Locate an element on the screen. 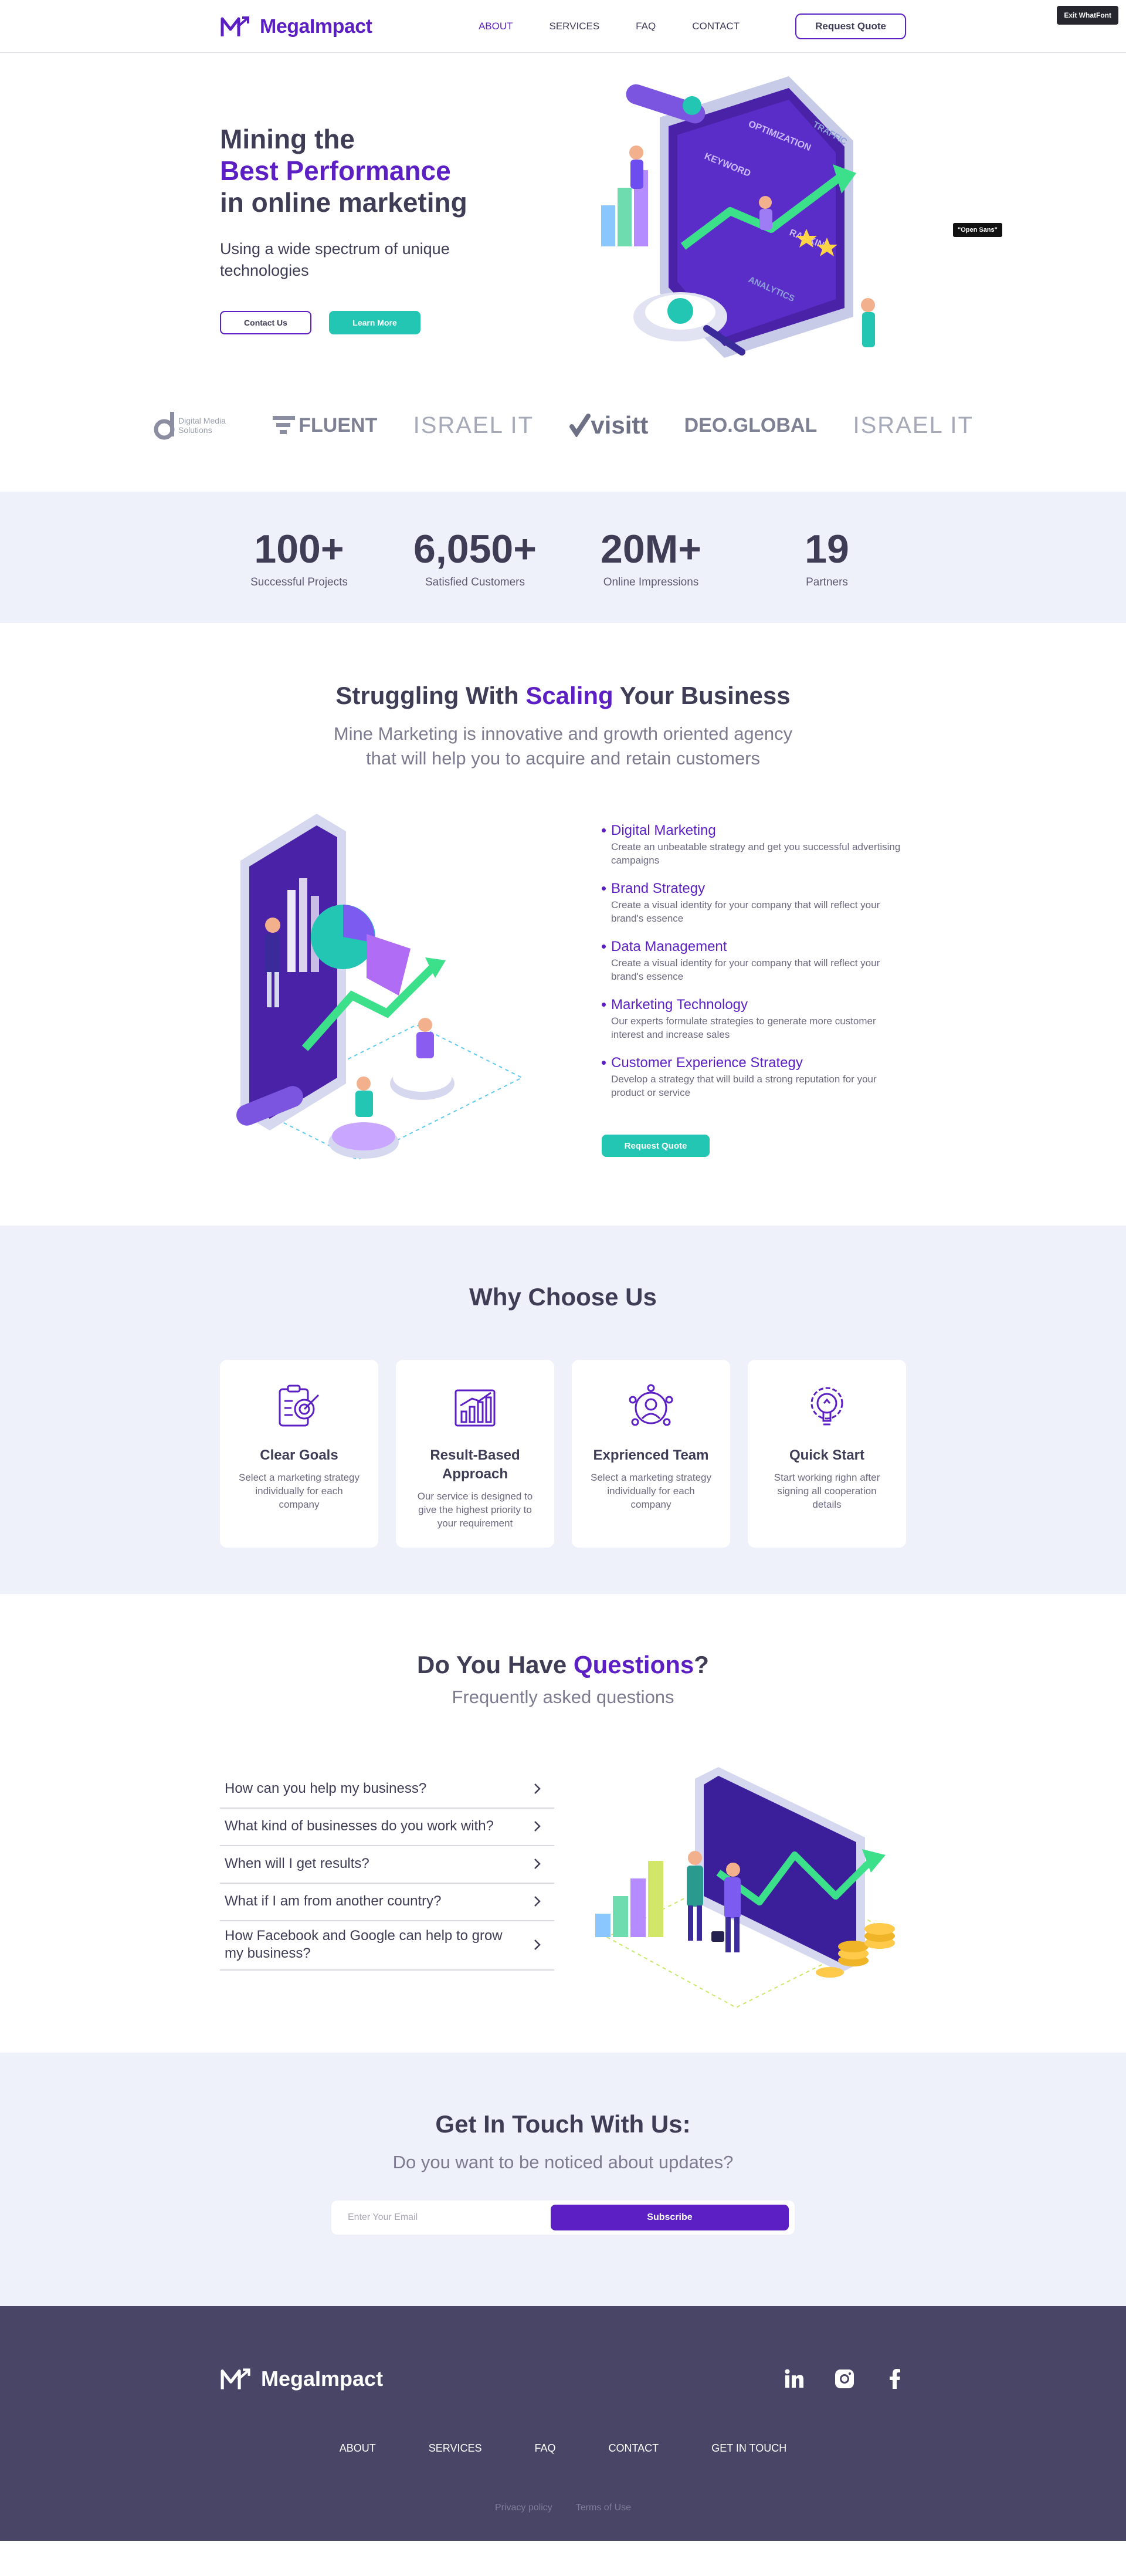 The height and width of the screenshot is (2576, 1126). hero-buttons: Contact Us Learn More is located at coordinates (360, 322).